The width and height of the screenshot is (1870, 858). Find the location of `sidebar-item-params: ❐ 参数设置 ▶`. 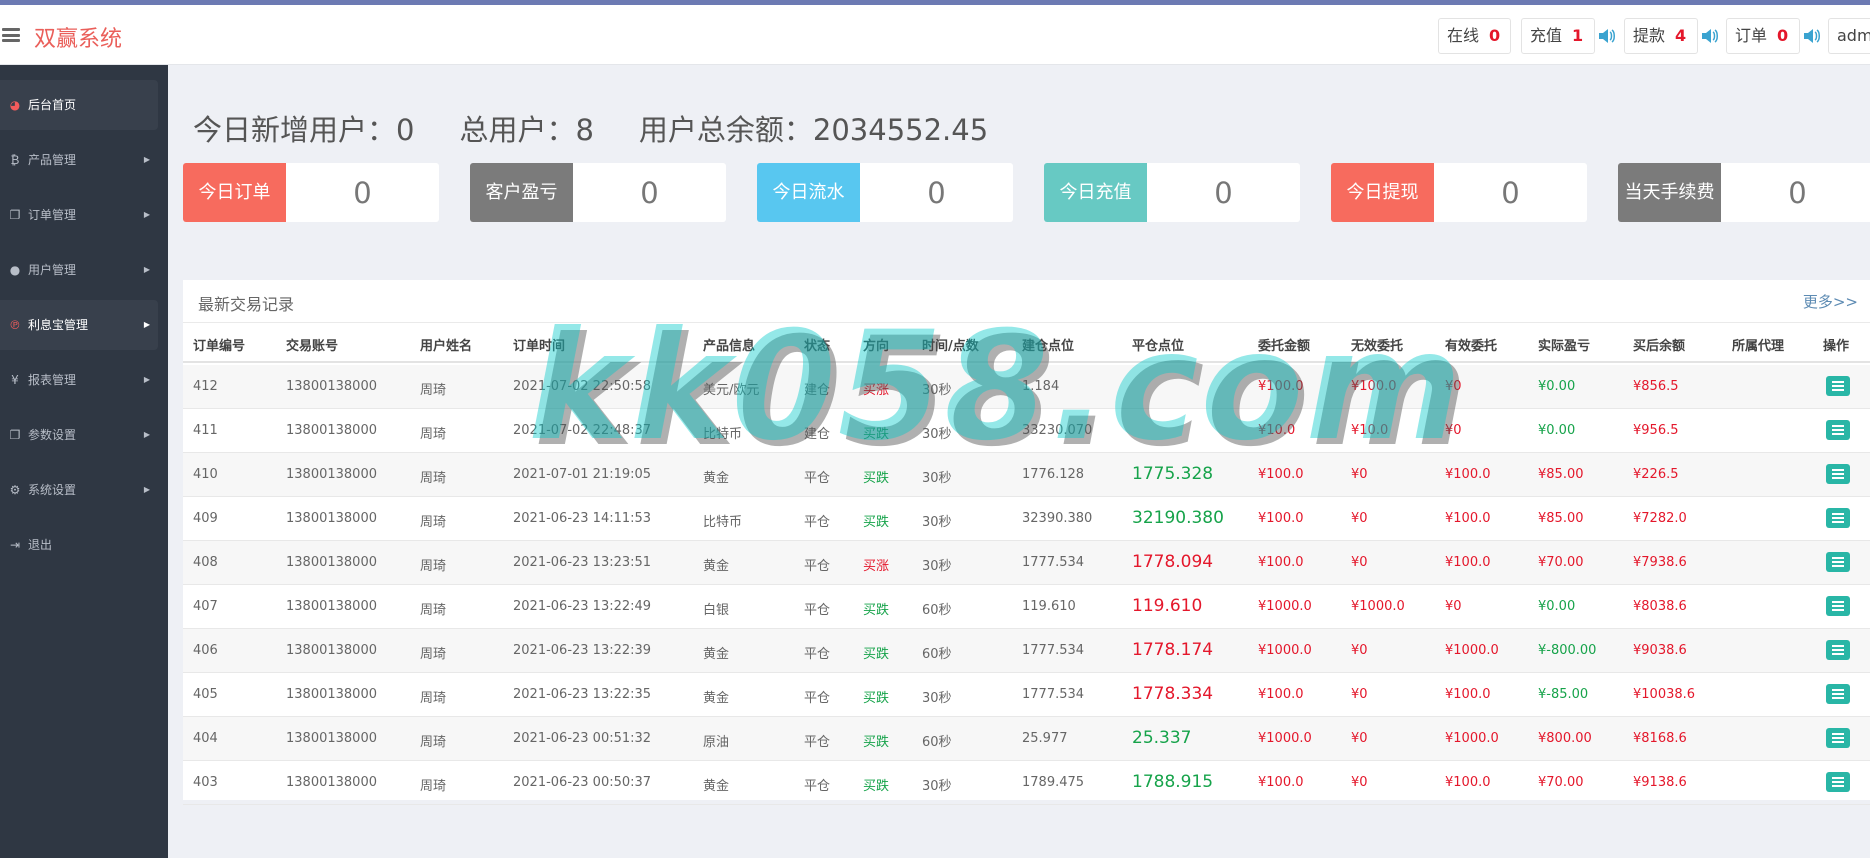

sidebar-item-params: ❐ 参数设置 ▶ is located at coordinates (84, 435).